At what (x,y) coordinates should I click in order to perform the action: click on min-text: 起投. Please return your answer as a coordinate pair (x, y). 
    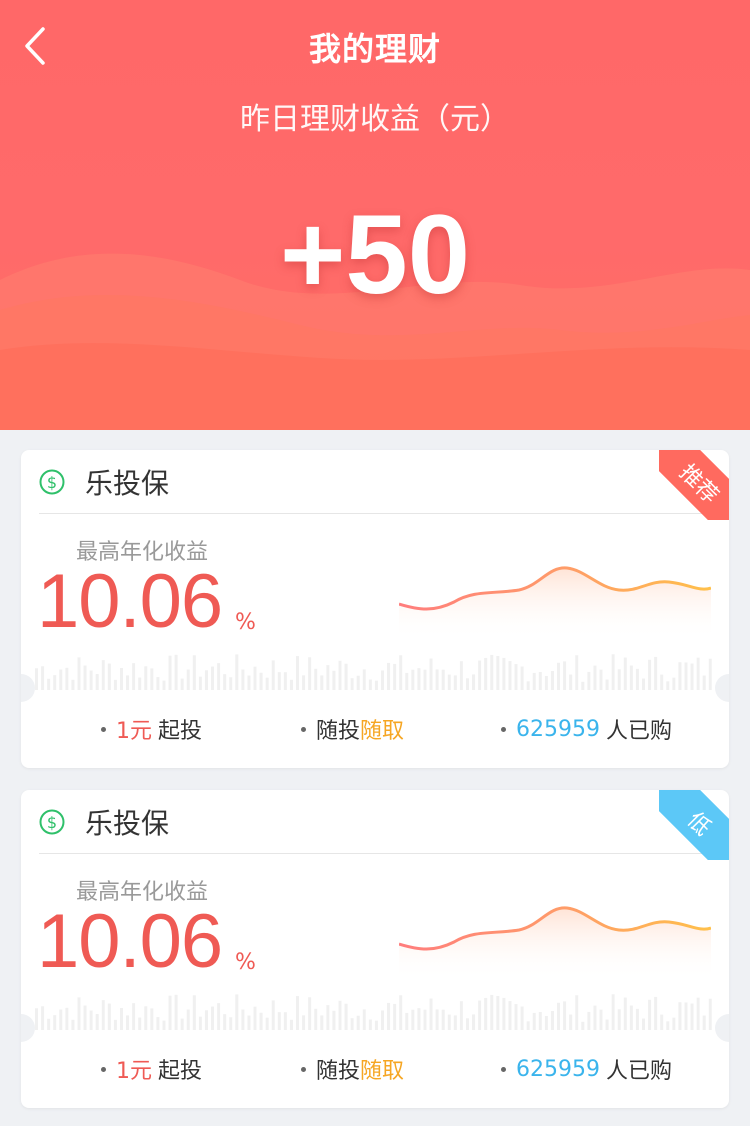
    Looking at the image, I should click on (180, 731).